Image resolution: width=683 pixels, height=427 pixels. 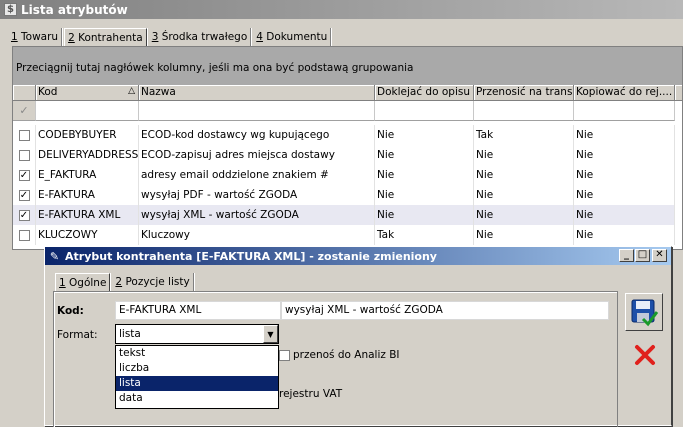 I want to click on sort-asc-icon: △, so click(x=131, y=91).